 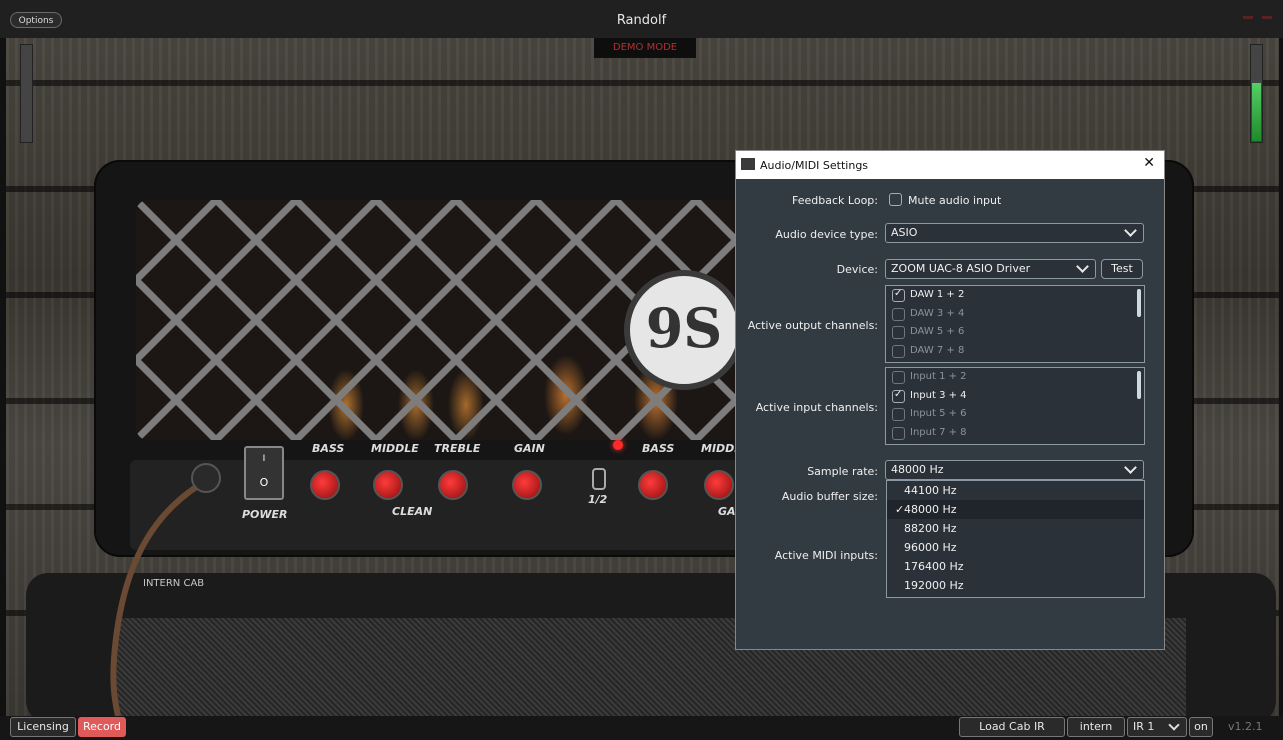 I want to click on sample-rate-option: 192000 Hz, so click(x=1015, y=585).